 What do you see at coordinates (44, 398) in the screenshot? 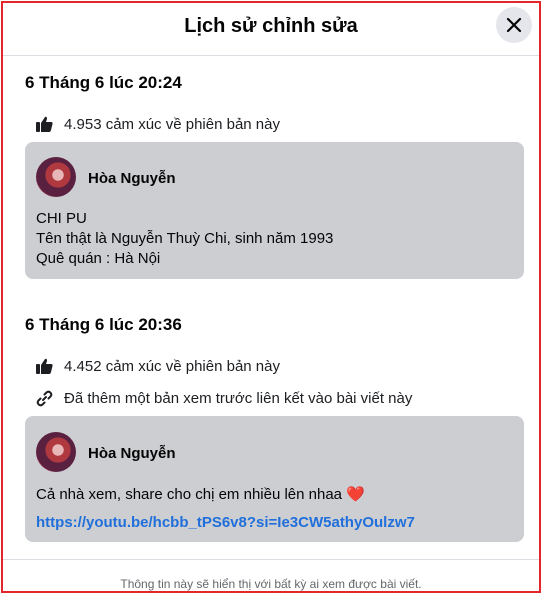
I see `link-icon` at bounding box center [44, 398].